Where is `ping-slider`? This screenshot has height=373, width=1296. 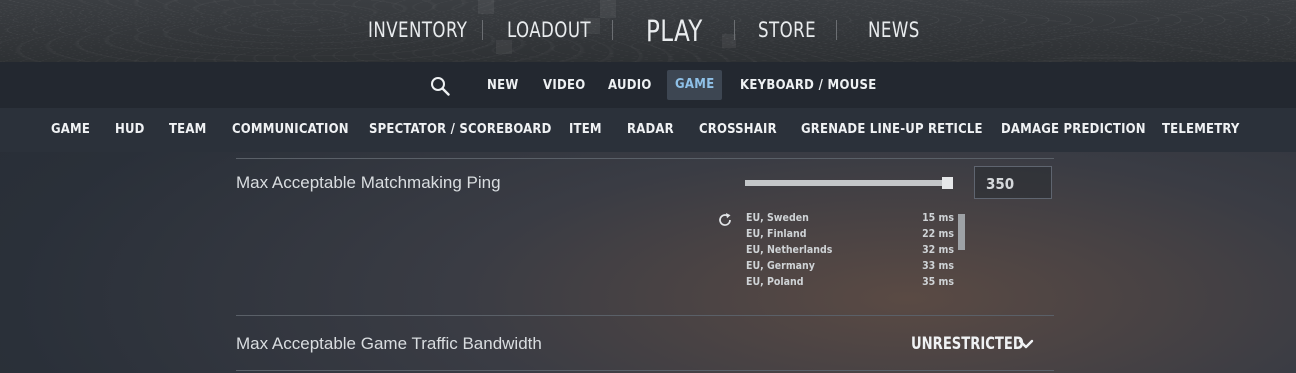
ping-slider is located at coordinates (849, 183).